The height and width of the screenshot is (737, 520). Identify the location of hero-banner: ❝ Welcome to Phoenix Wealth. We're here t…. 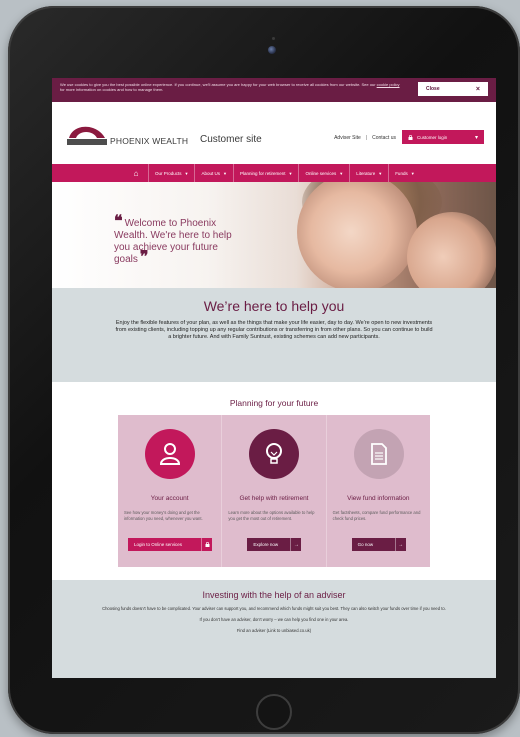
(274, 235).